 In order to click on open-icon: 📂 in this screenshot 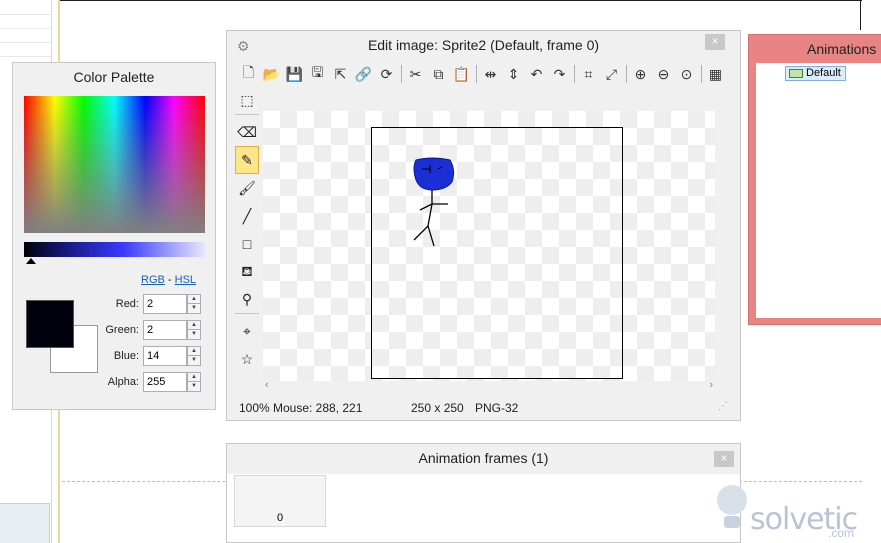, I will do `click(271, 74)`.